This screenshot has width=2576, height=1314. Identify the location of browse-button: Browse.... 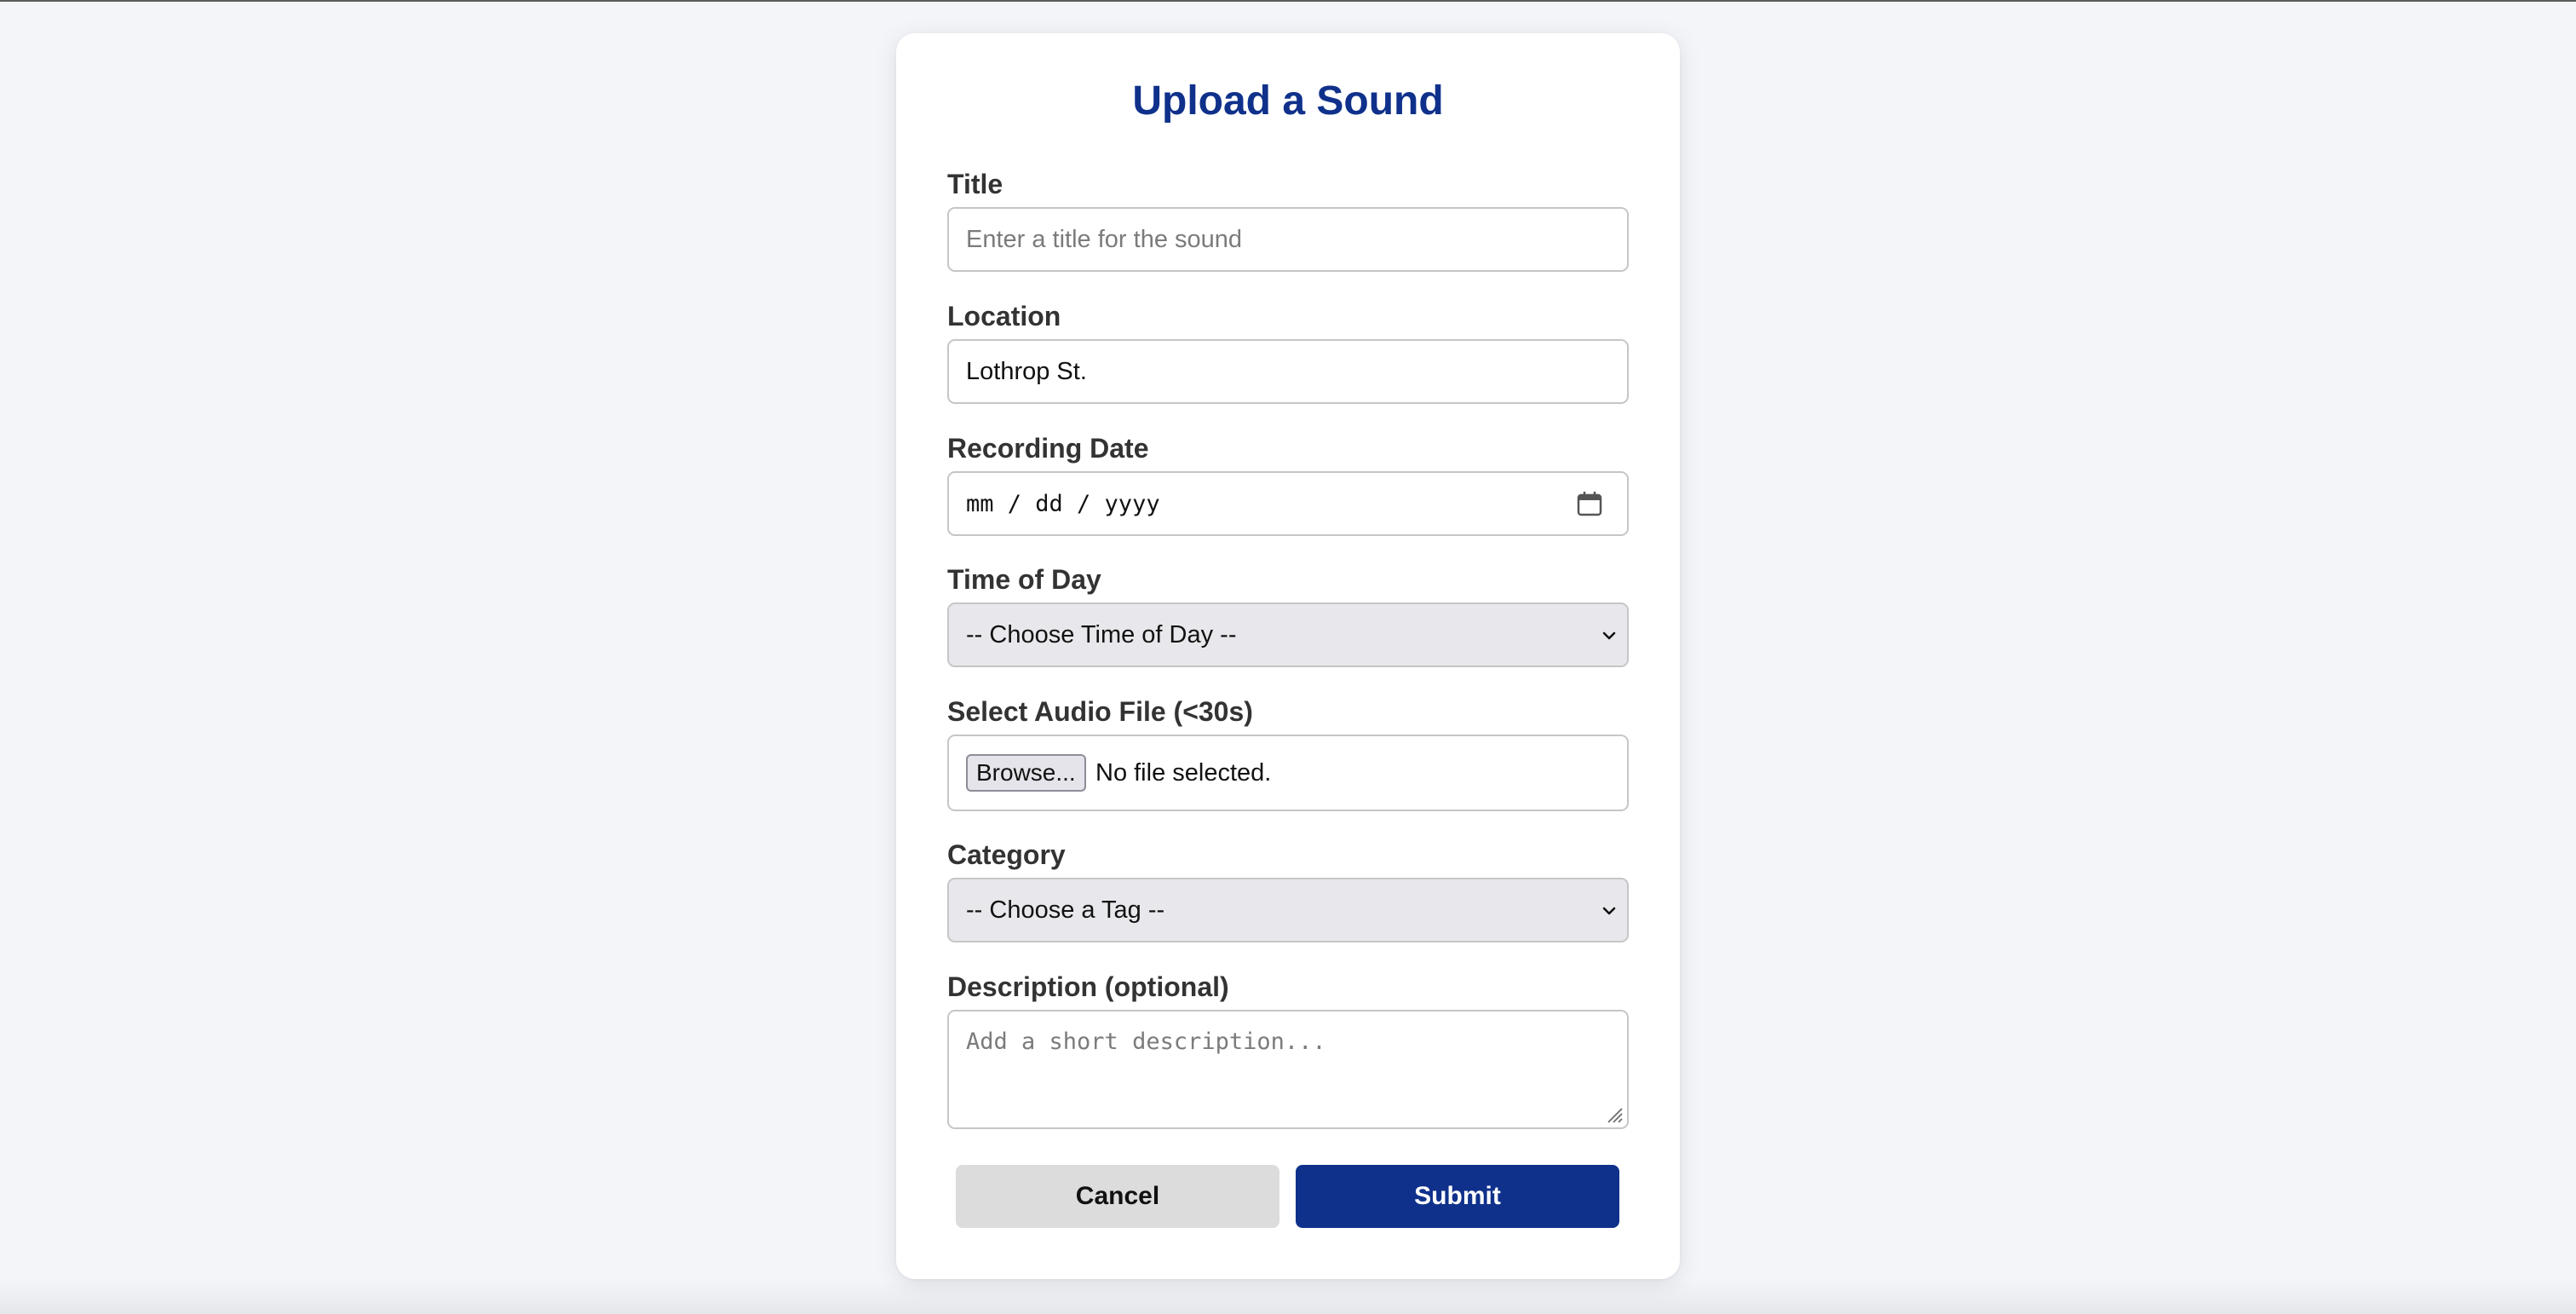
(1026, 773).